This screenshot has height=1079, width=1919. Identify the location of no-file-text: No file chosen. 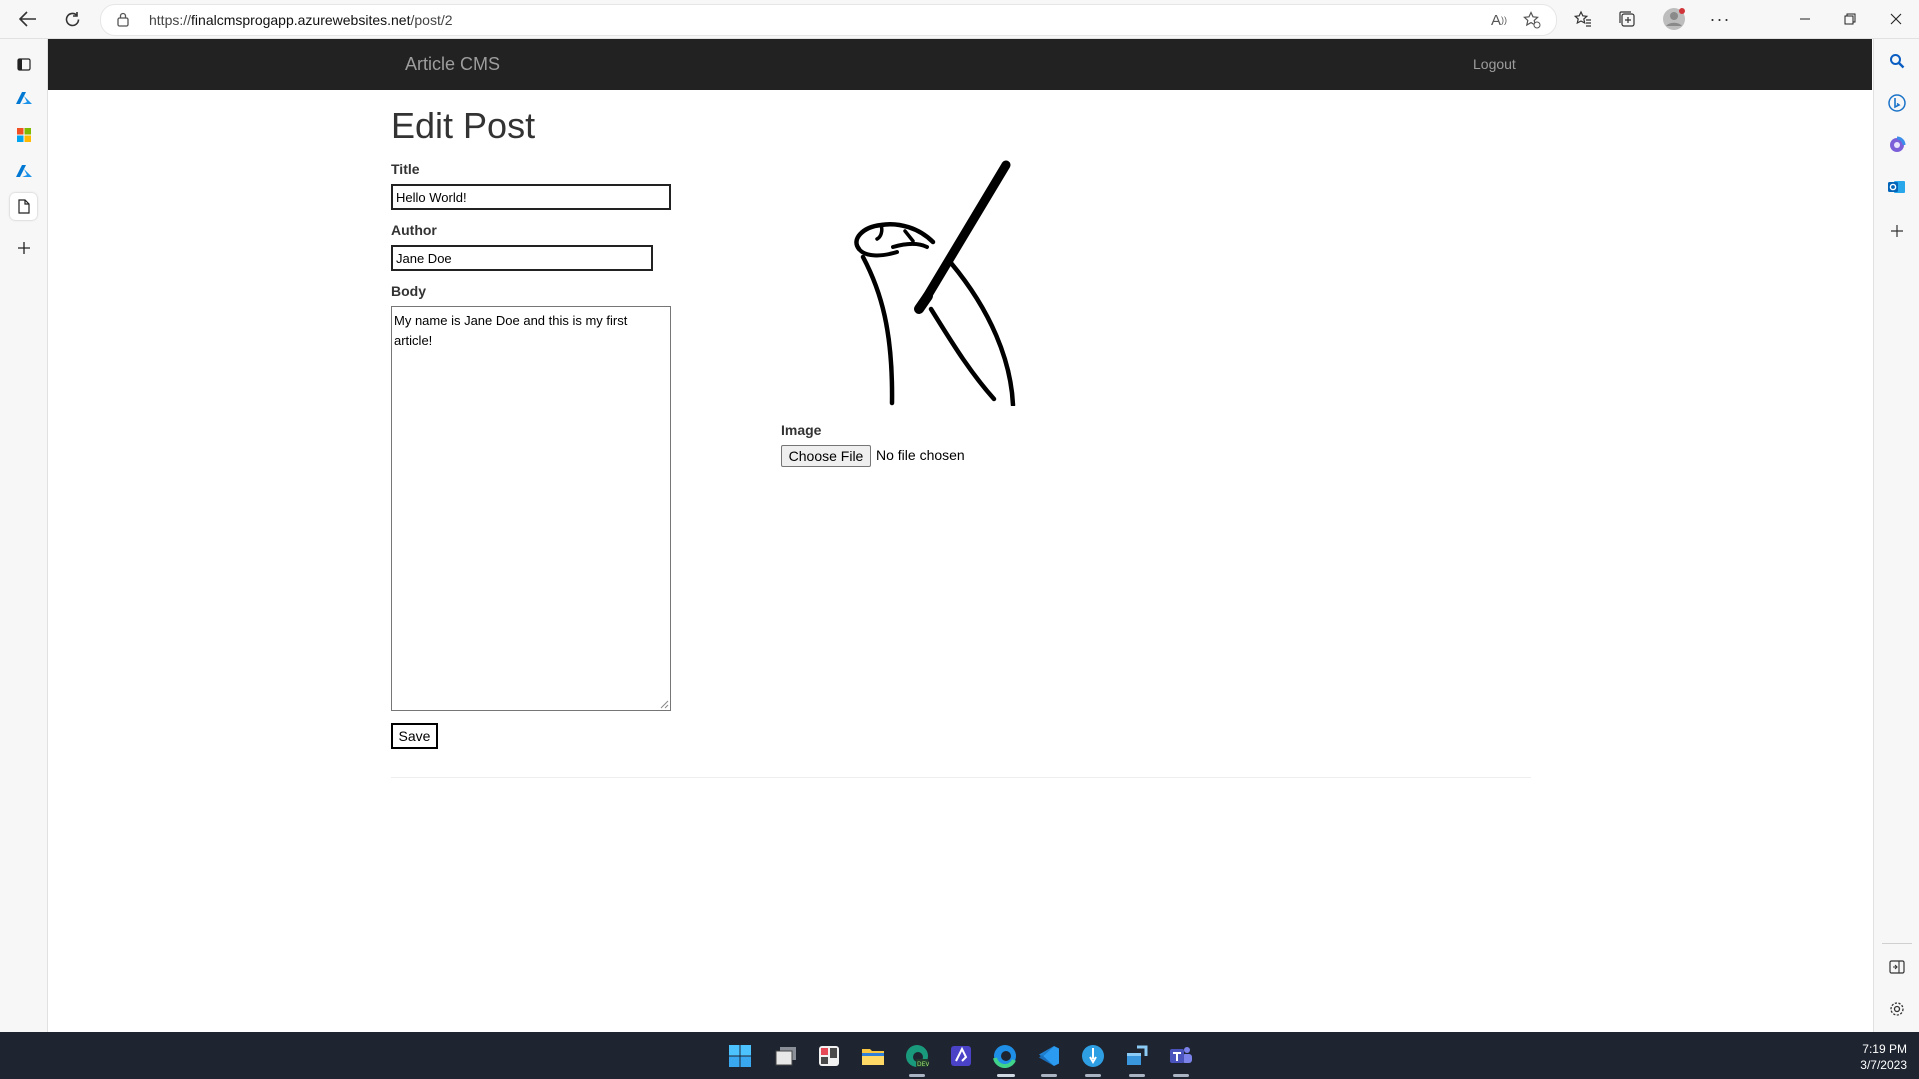
(920, 455).